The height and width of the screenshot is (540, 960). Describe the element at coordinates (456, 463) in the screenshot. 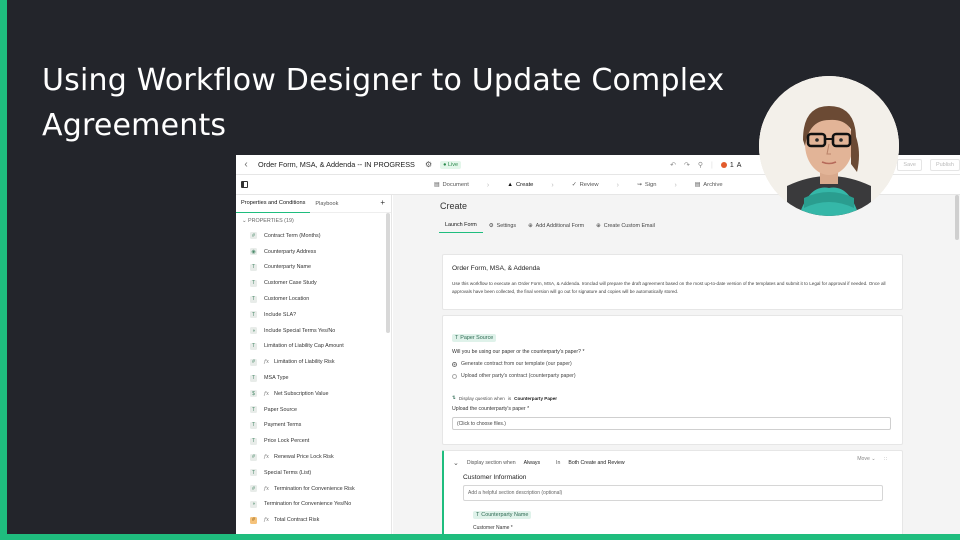

I see `chevron-down-icon: ⌄` at that location.